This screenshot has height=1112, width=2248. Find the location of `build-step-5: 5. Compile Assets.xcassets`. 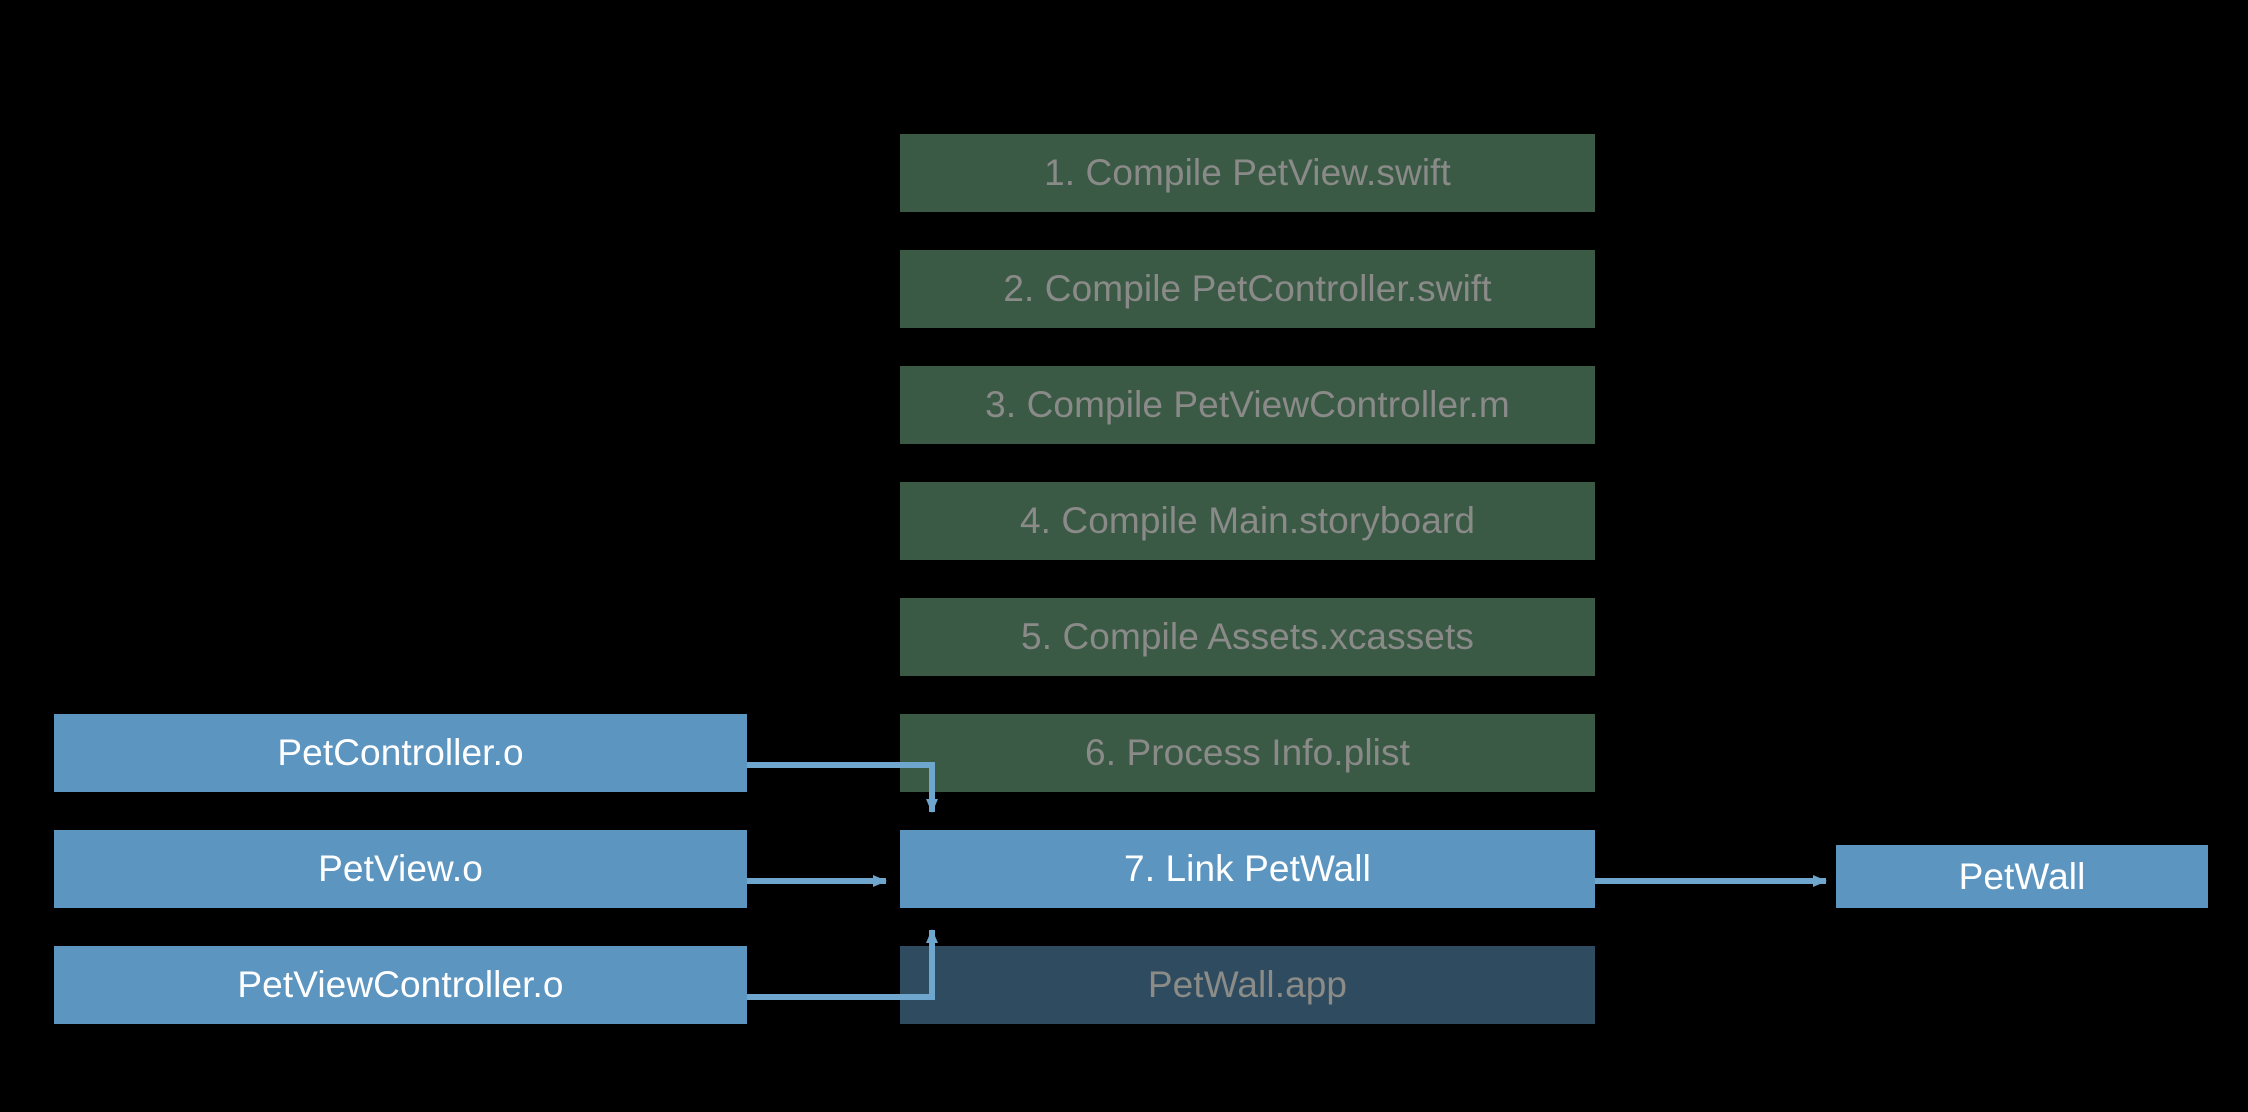

build-step-5: 5. Compile Assets.xcassets is located at coordinates (1247, 637).